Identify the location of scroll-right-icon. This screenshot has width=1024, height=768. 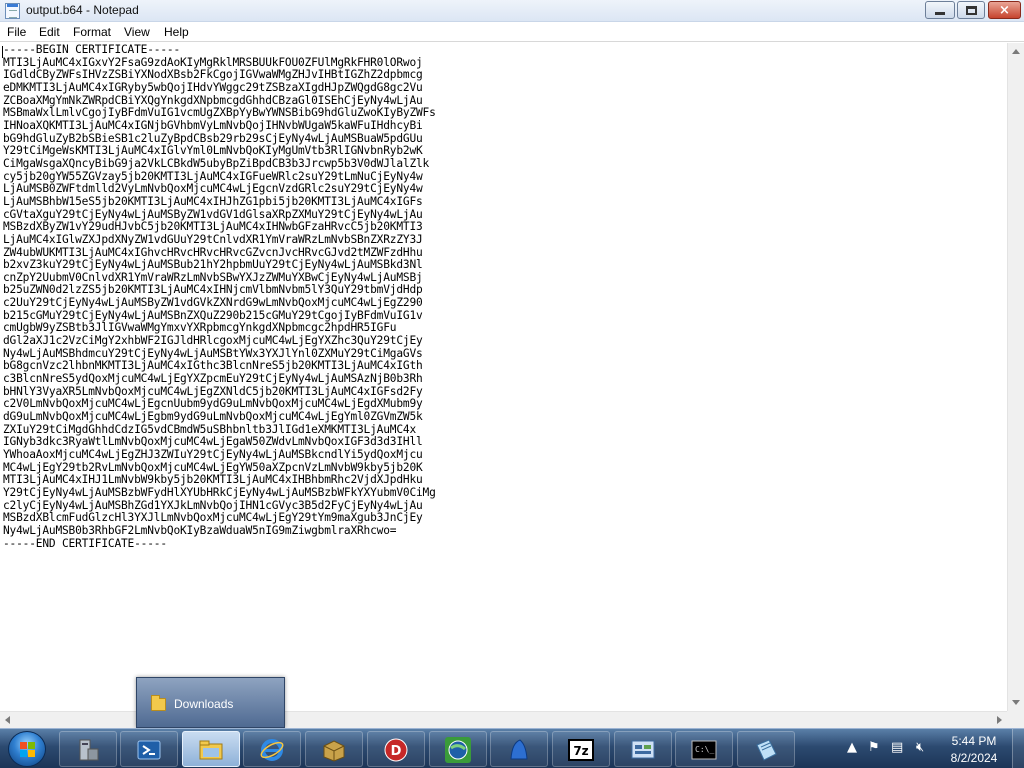
(999, 720).